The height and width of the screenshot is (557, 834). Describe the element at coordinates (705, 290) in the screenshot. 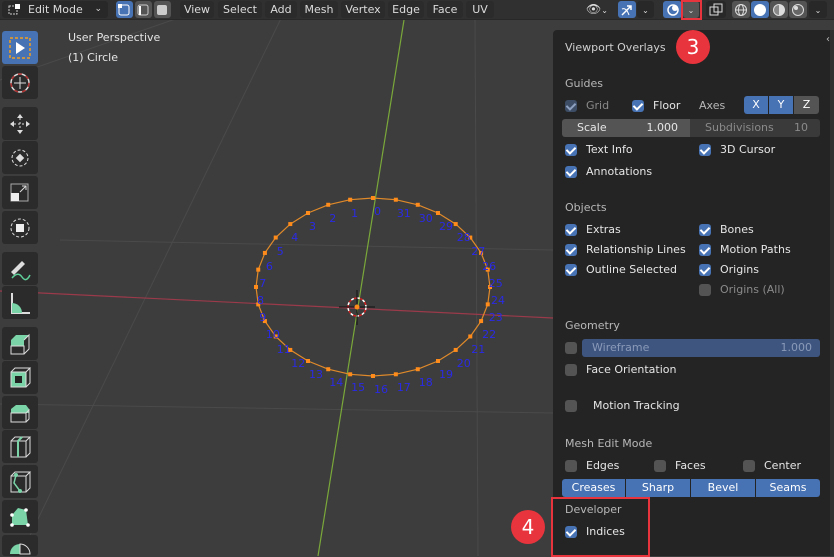

I see `origins-all-checkbox` at that location.